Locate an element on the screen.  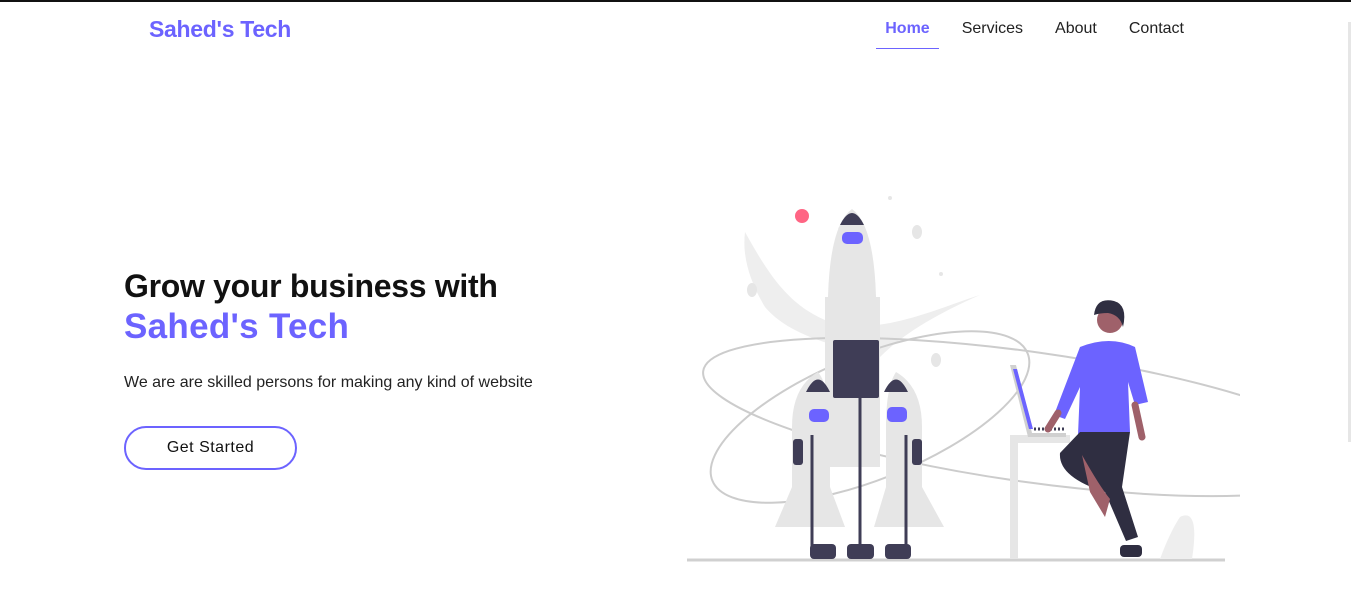
brand-logo: Sahed's Tech is located at coordinates (220, 29).